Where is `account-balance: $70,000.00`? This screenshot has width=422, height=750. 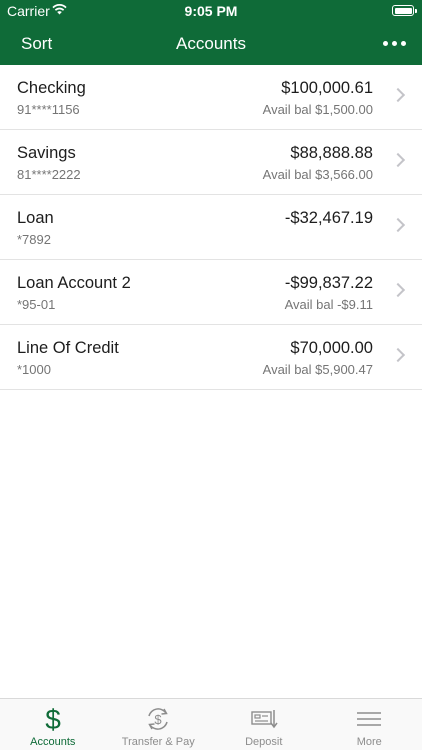
account-balance: $70,000.00 is located at coordinates (331, 348).